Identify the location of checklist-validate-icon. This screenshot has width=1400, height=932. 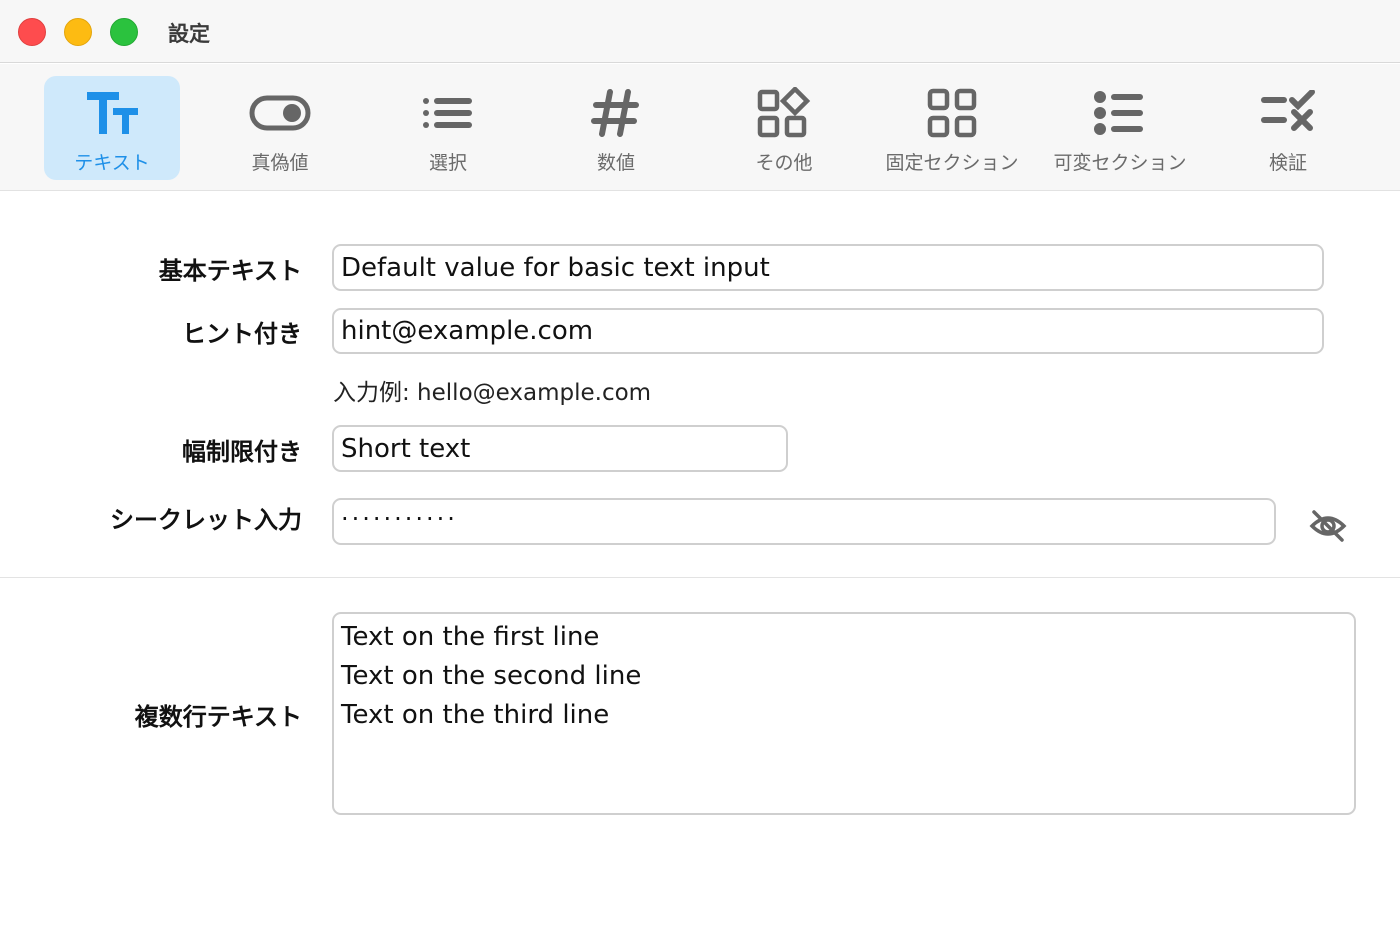
(1288, 113).